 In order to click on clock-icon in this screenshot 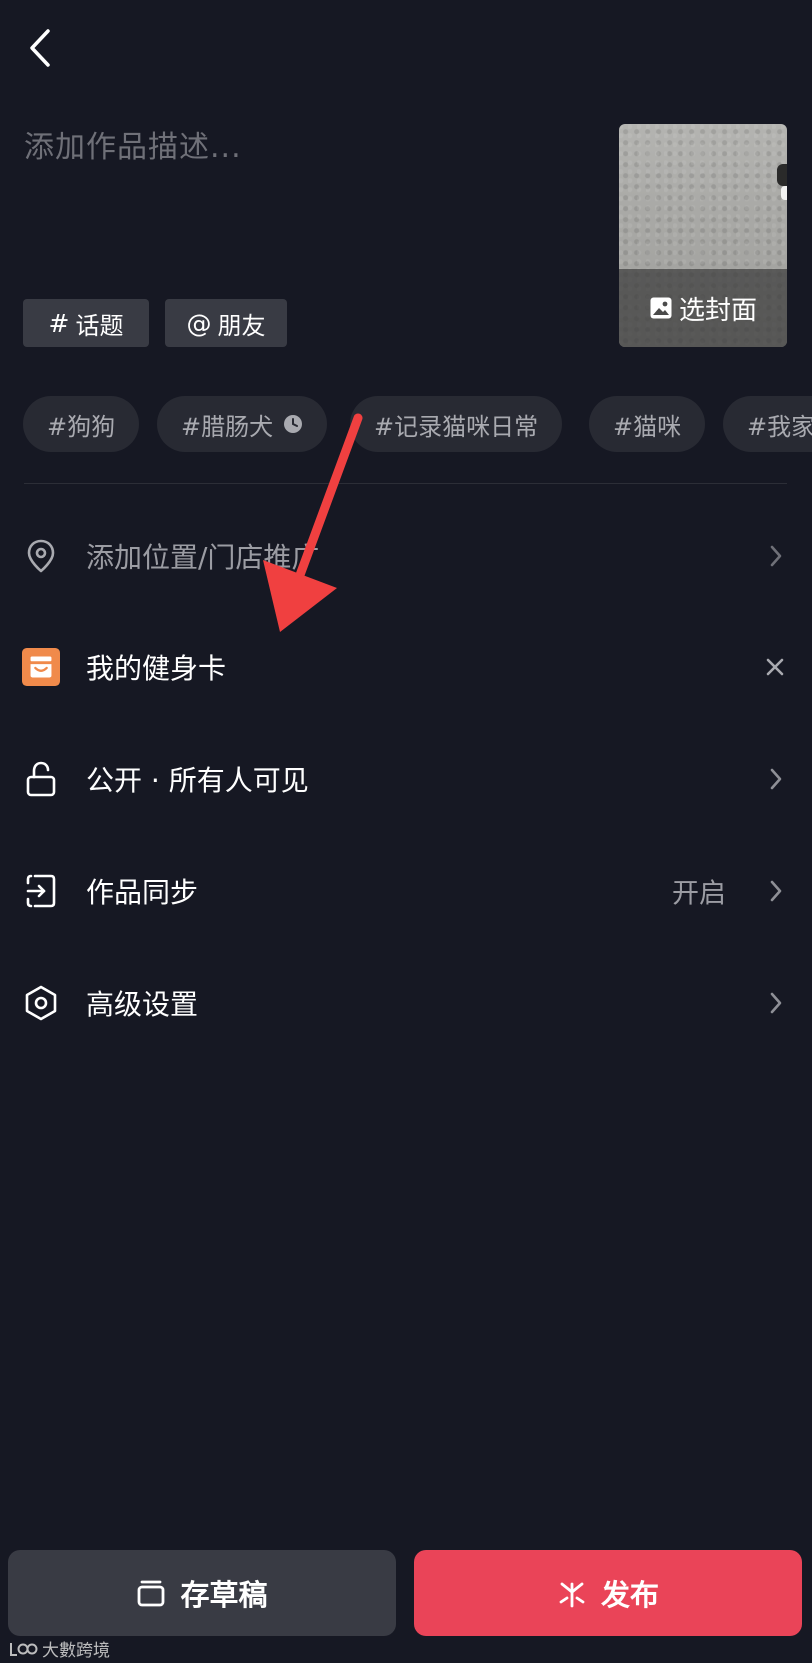, I will do `click(293, 424)`.